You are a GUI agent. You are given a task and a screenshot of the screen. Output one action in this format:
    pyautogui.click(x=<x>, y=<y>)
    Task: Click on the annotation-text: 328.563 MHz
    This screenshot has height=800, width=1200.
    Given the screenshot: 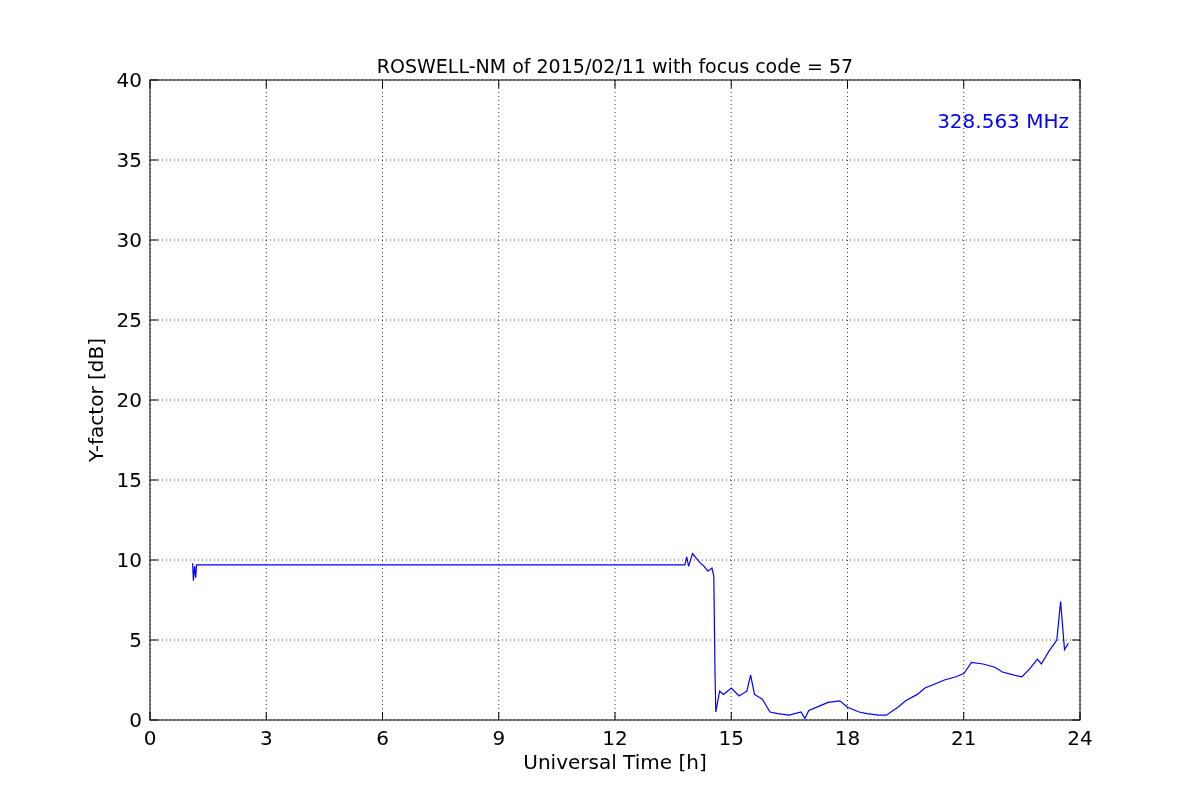 What is the action you would take?
    pyautogui.click(x=1003, y=121)
    